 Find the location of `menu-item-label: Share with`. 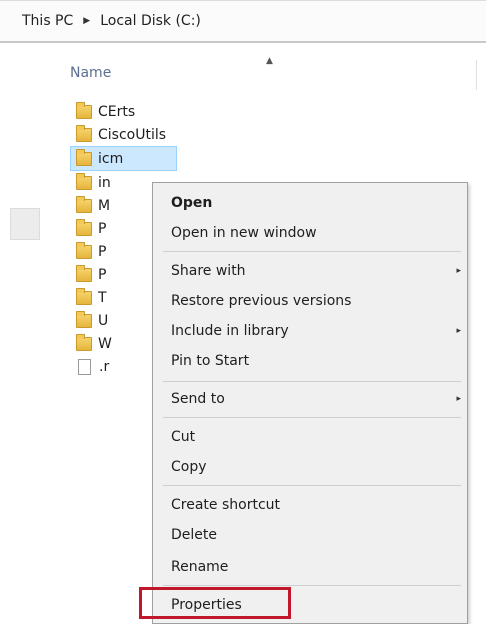

menu-item-label: Share with is located at coordinates (208, 271).